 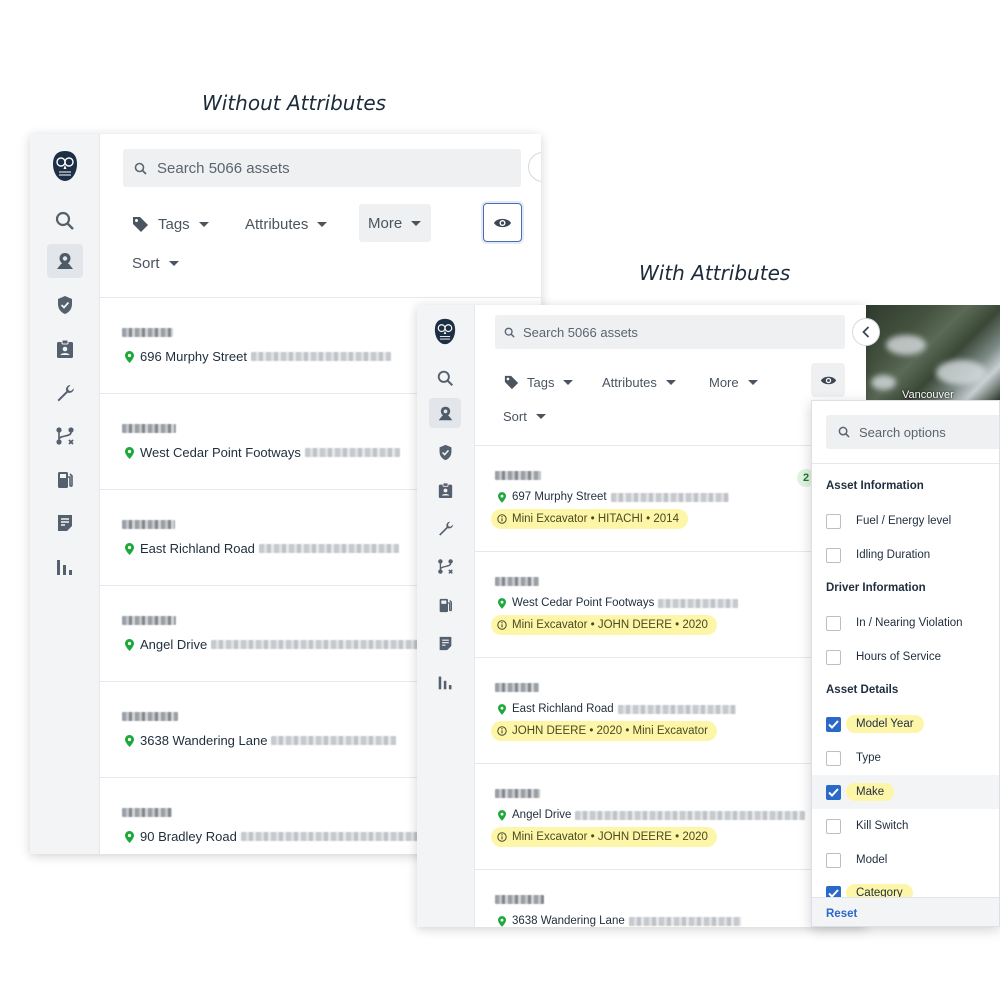 I want to click on dropdown-divider, so click(x=905, y=463).